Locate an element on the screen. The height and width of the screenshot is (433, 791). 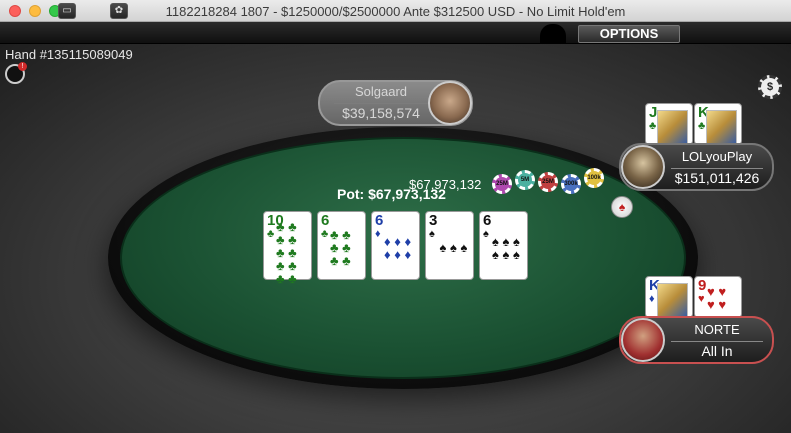
board-card-3: 6 ♦ ♦ ♦ ♦ ♦ ♦ ♦ is located at coordinates (395, 245).